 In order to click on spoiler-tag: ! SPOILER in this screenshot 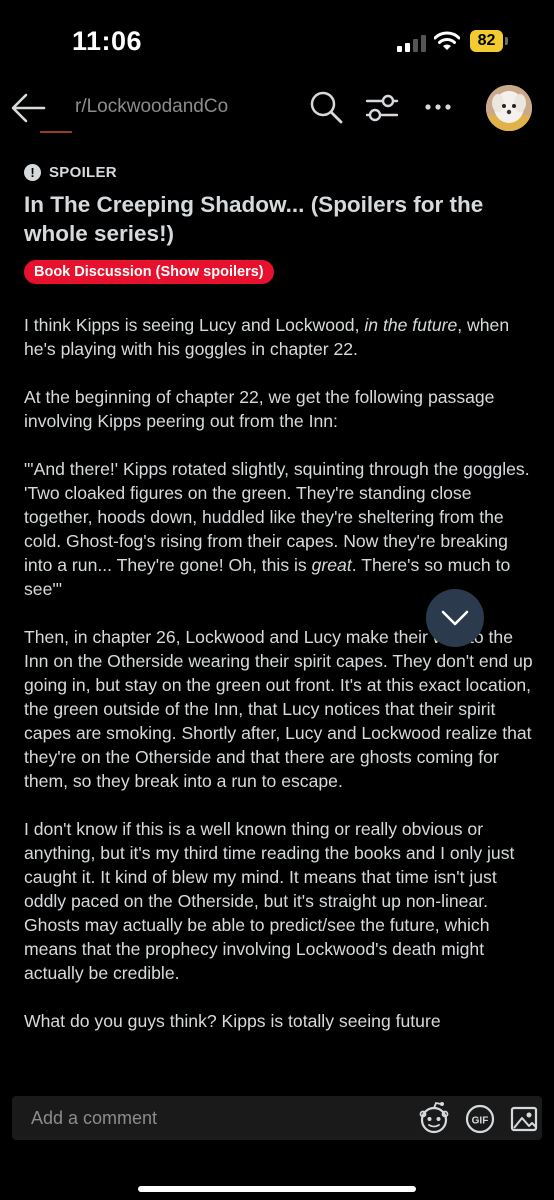, I will do `click(70, 172)`.